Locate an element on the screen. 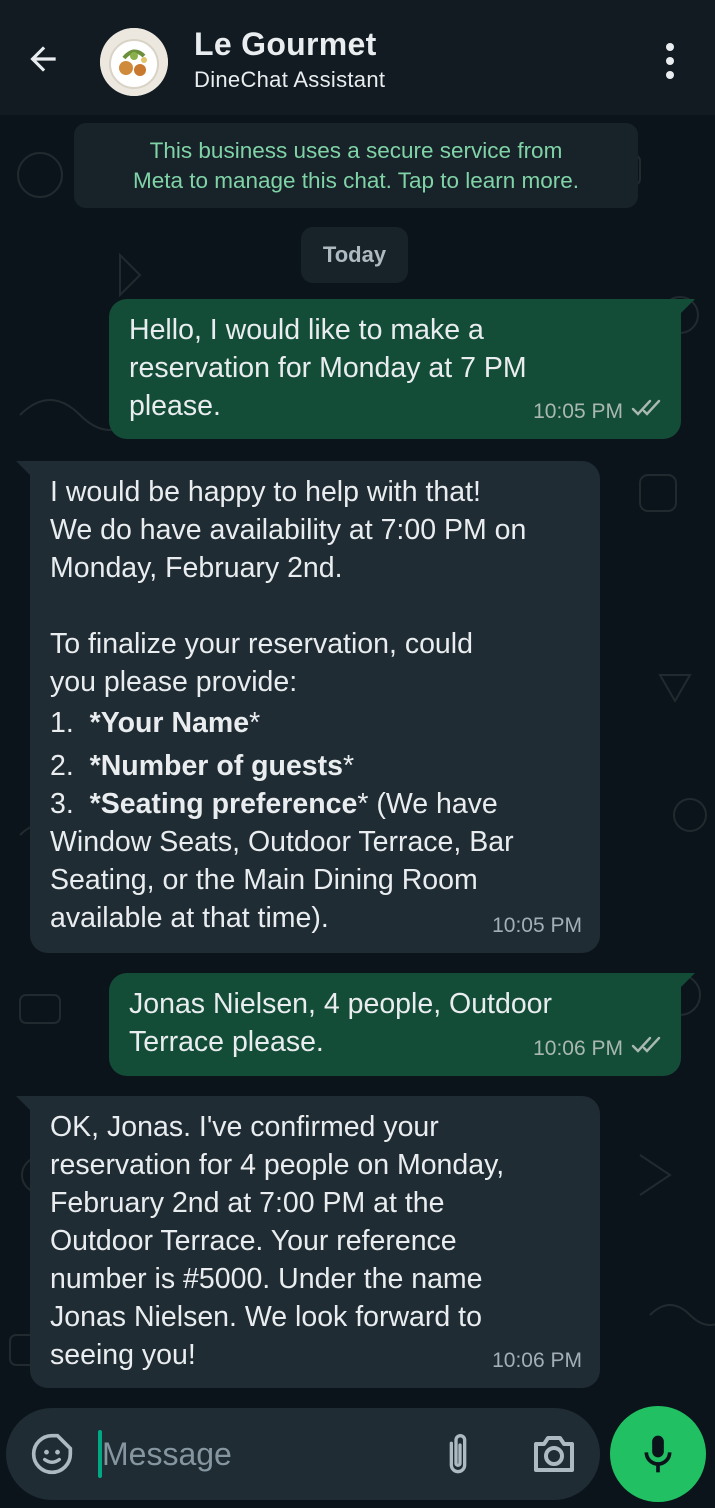 This screenshot has width=715, height=1508. message-text-line: you please provide: is located at coordinates (174, 682).